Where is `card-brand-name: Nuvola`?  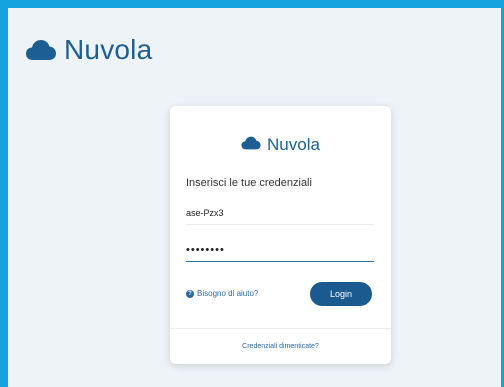 card-brand-name: Nuvola is located at coordinates (293, 144).